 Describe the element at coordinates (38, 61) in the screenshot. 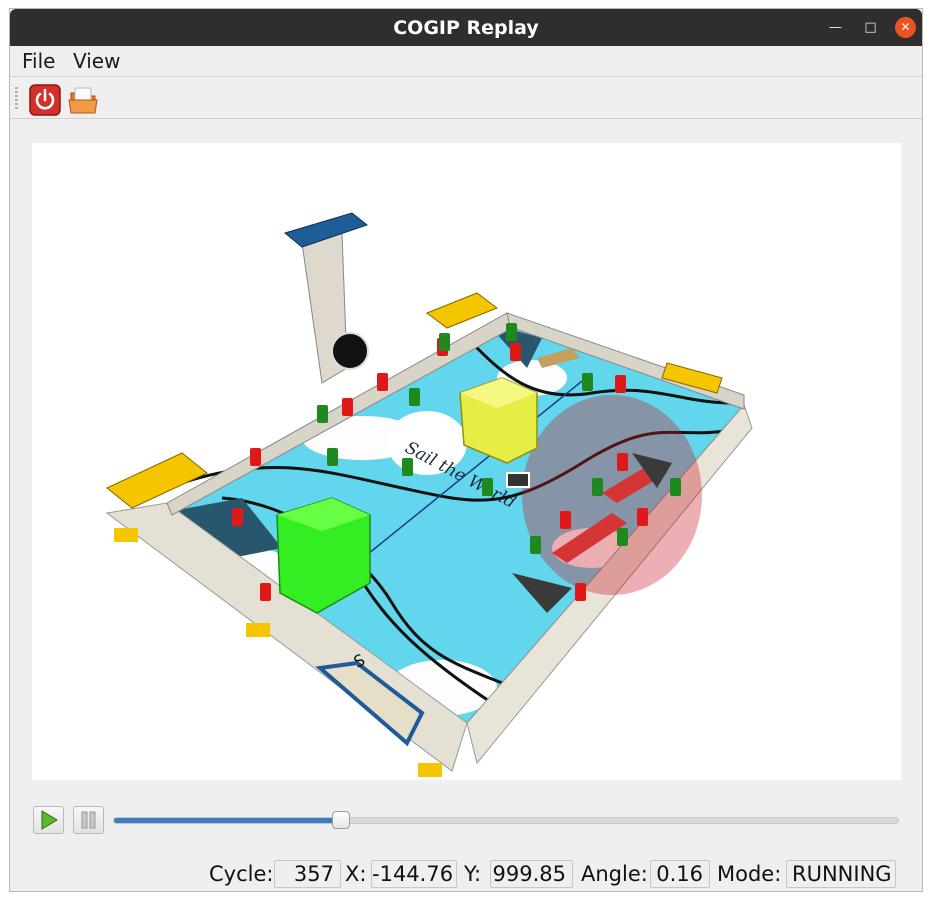

I see `menu-file: File` at that location.